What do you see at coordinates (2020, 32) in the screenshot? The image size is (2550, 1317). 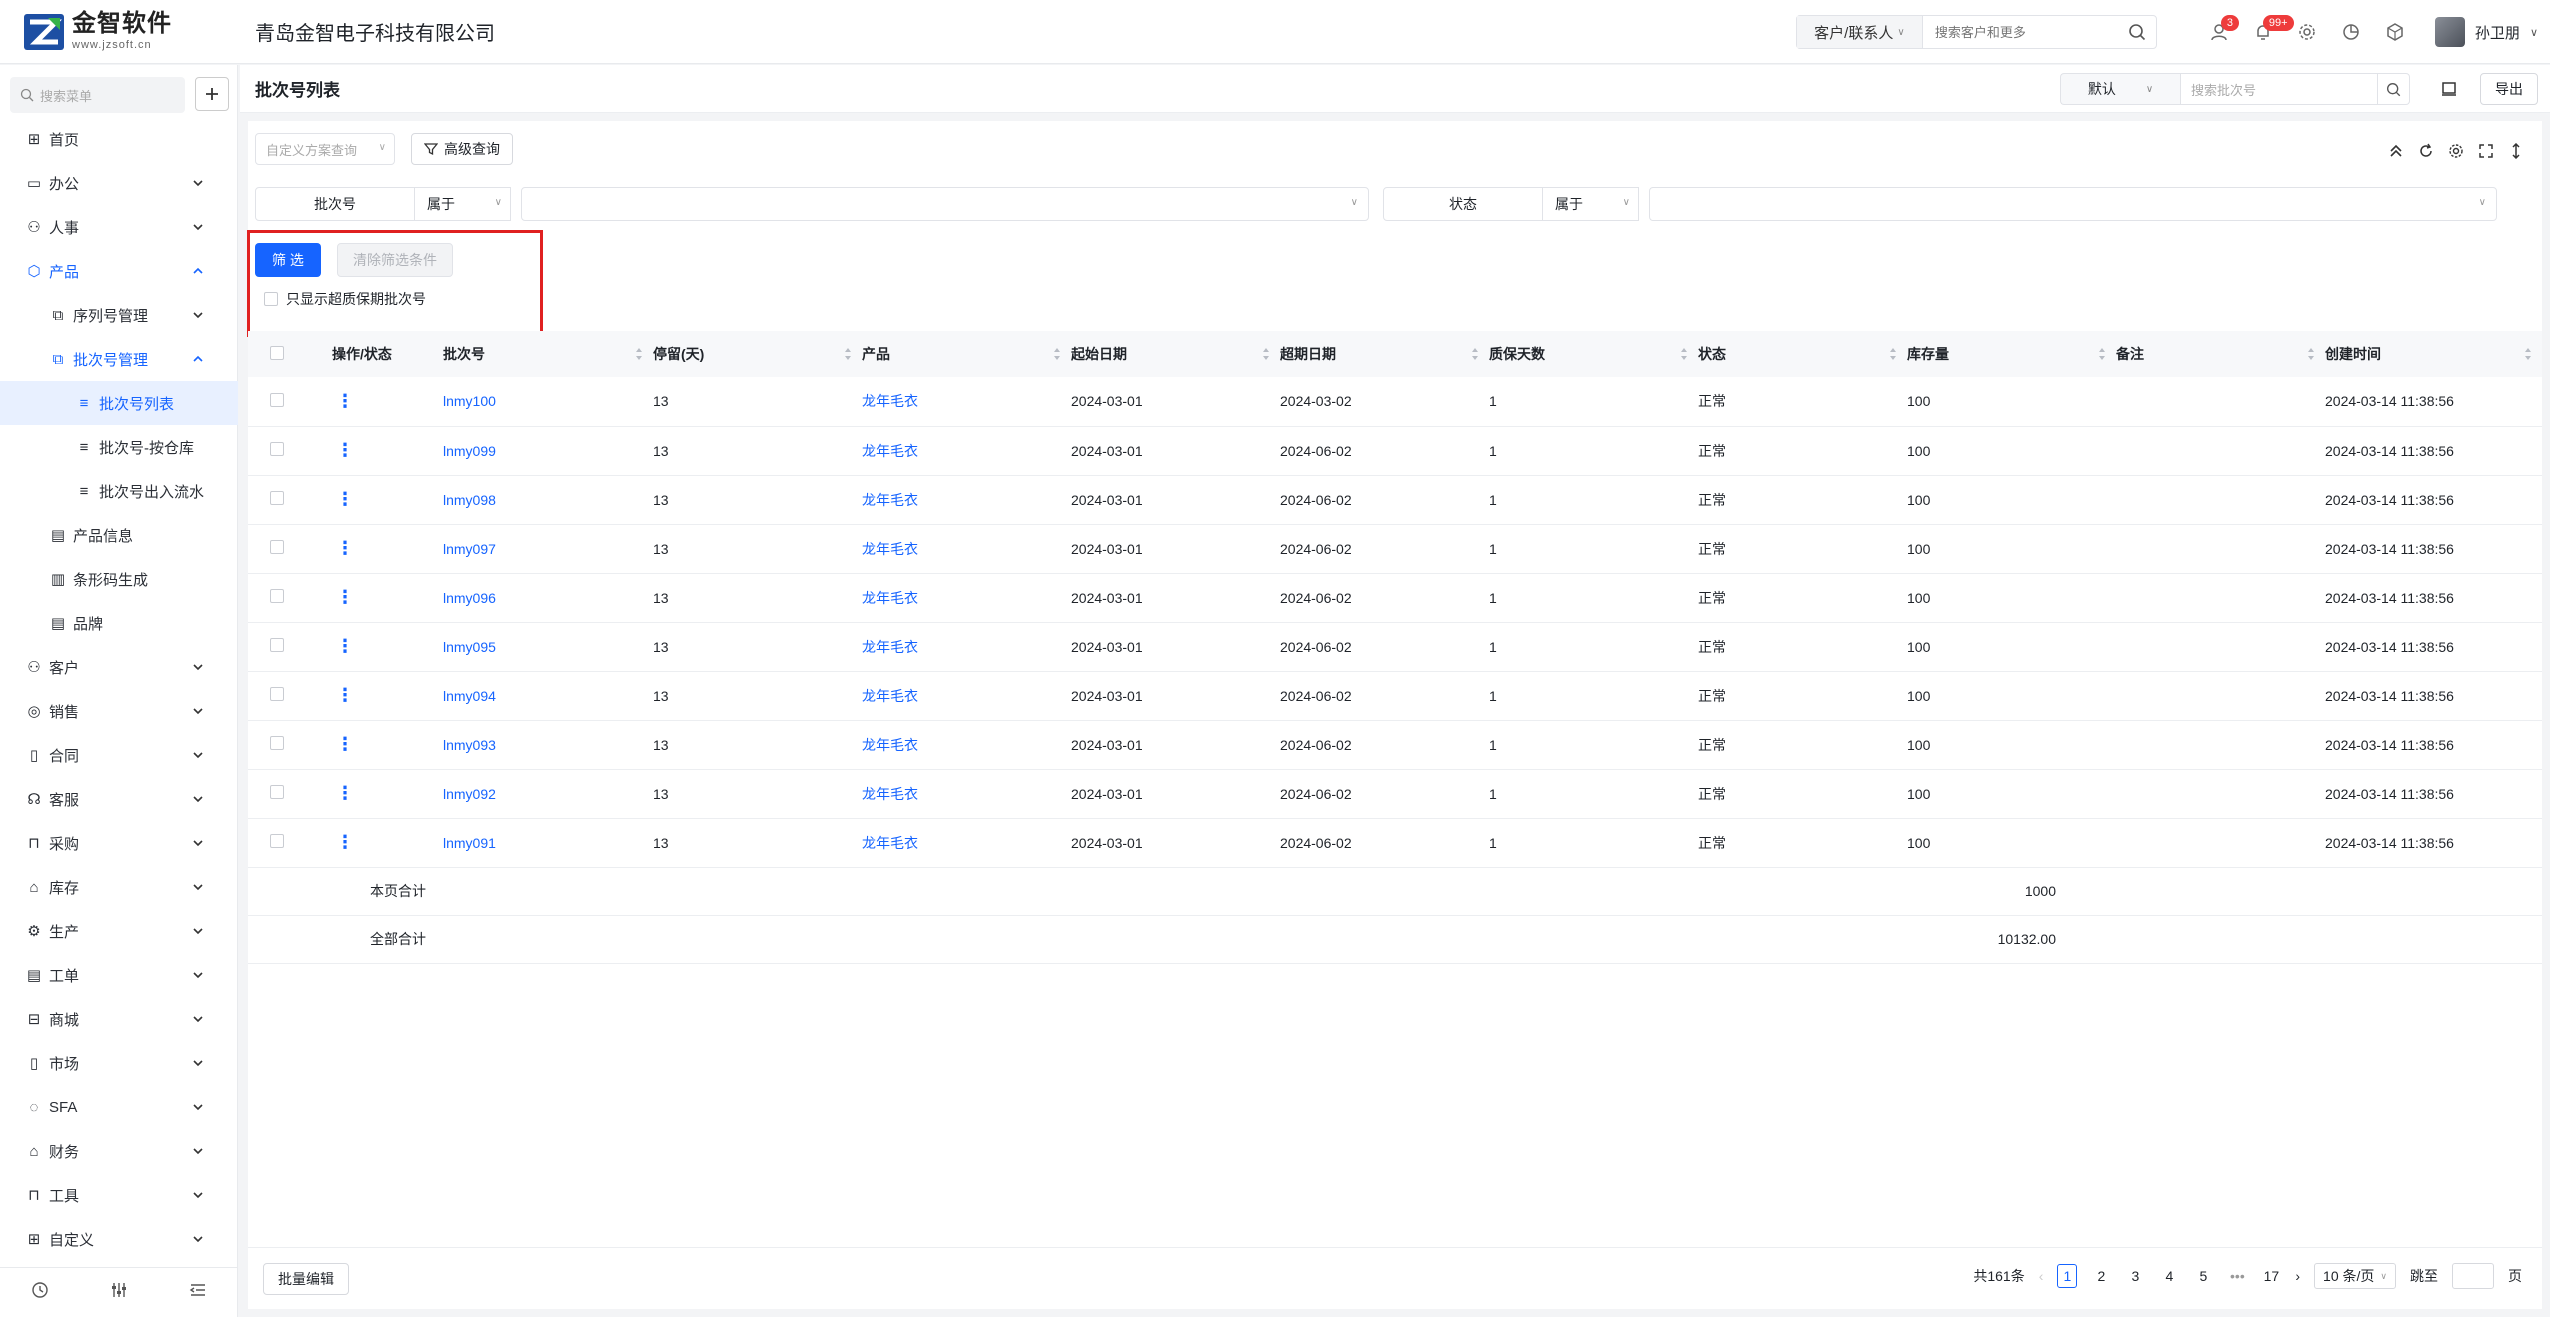 I see `global-search-input` at bounding box center [2020, 32].